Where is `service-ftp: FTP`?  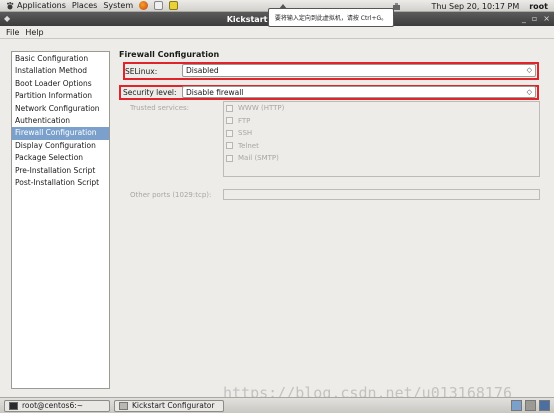 service-ftp: FTP is located at coordinates (381, 121).